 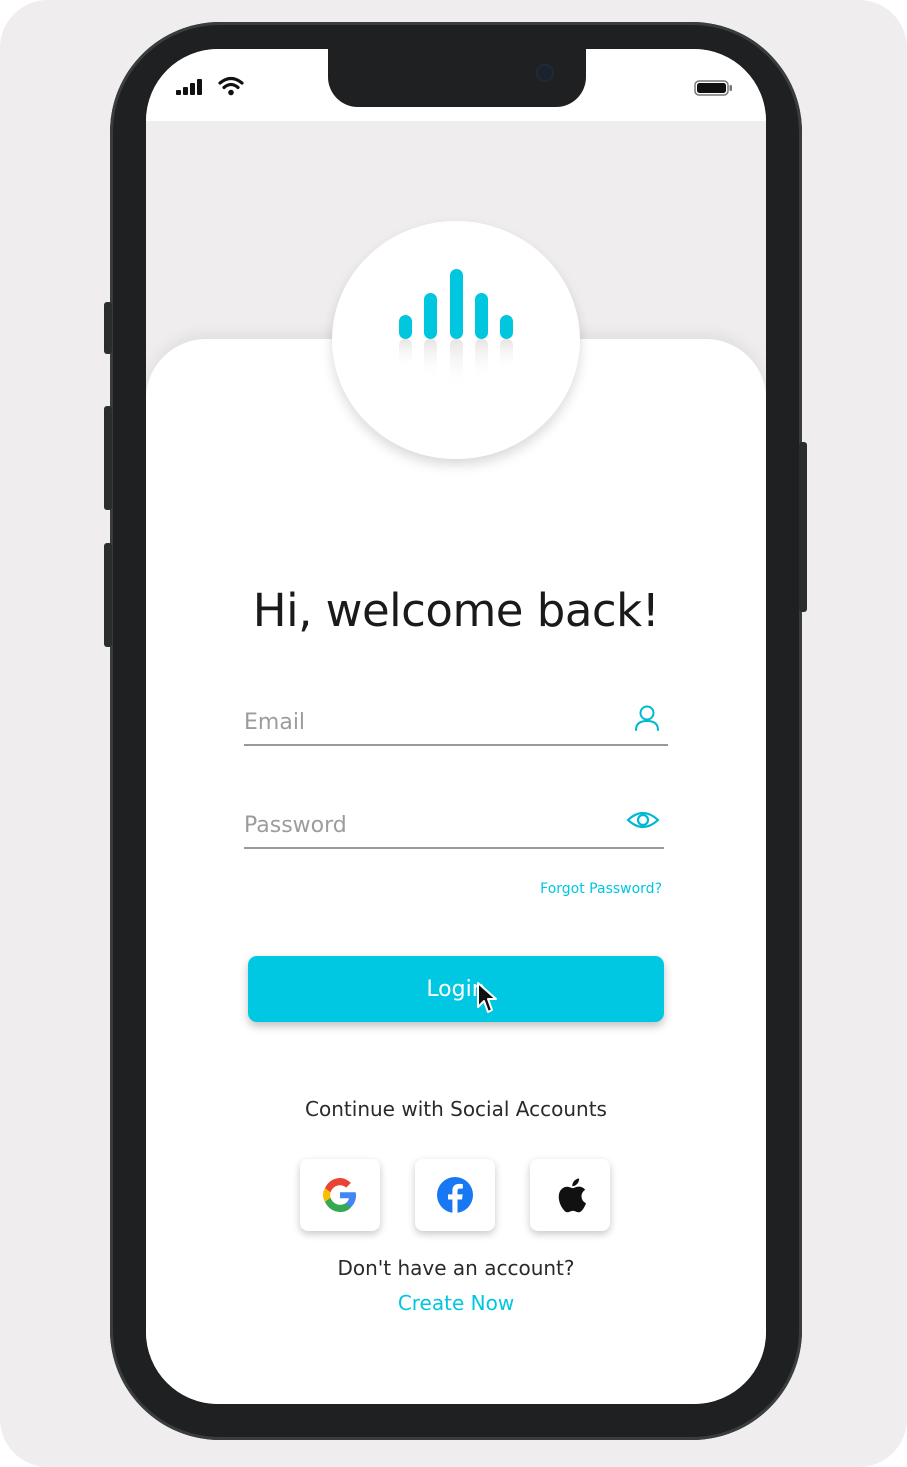 What do you see at coordinates (647, 718) in the screenshot?
I see `user-icon` at bounding box center [647, 718].